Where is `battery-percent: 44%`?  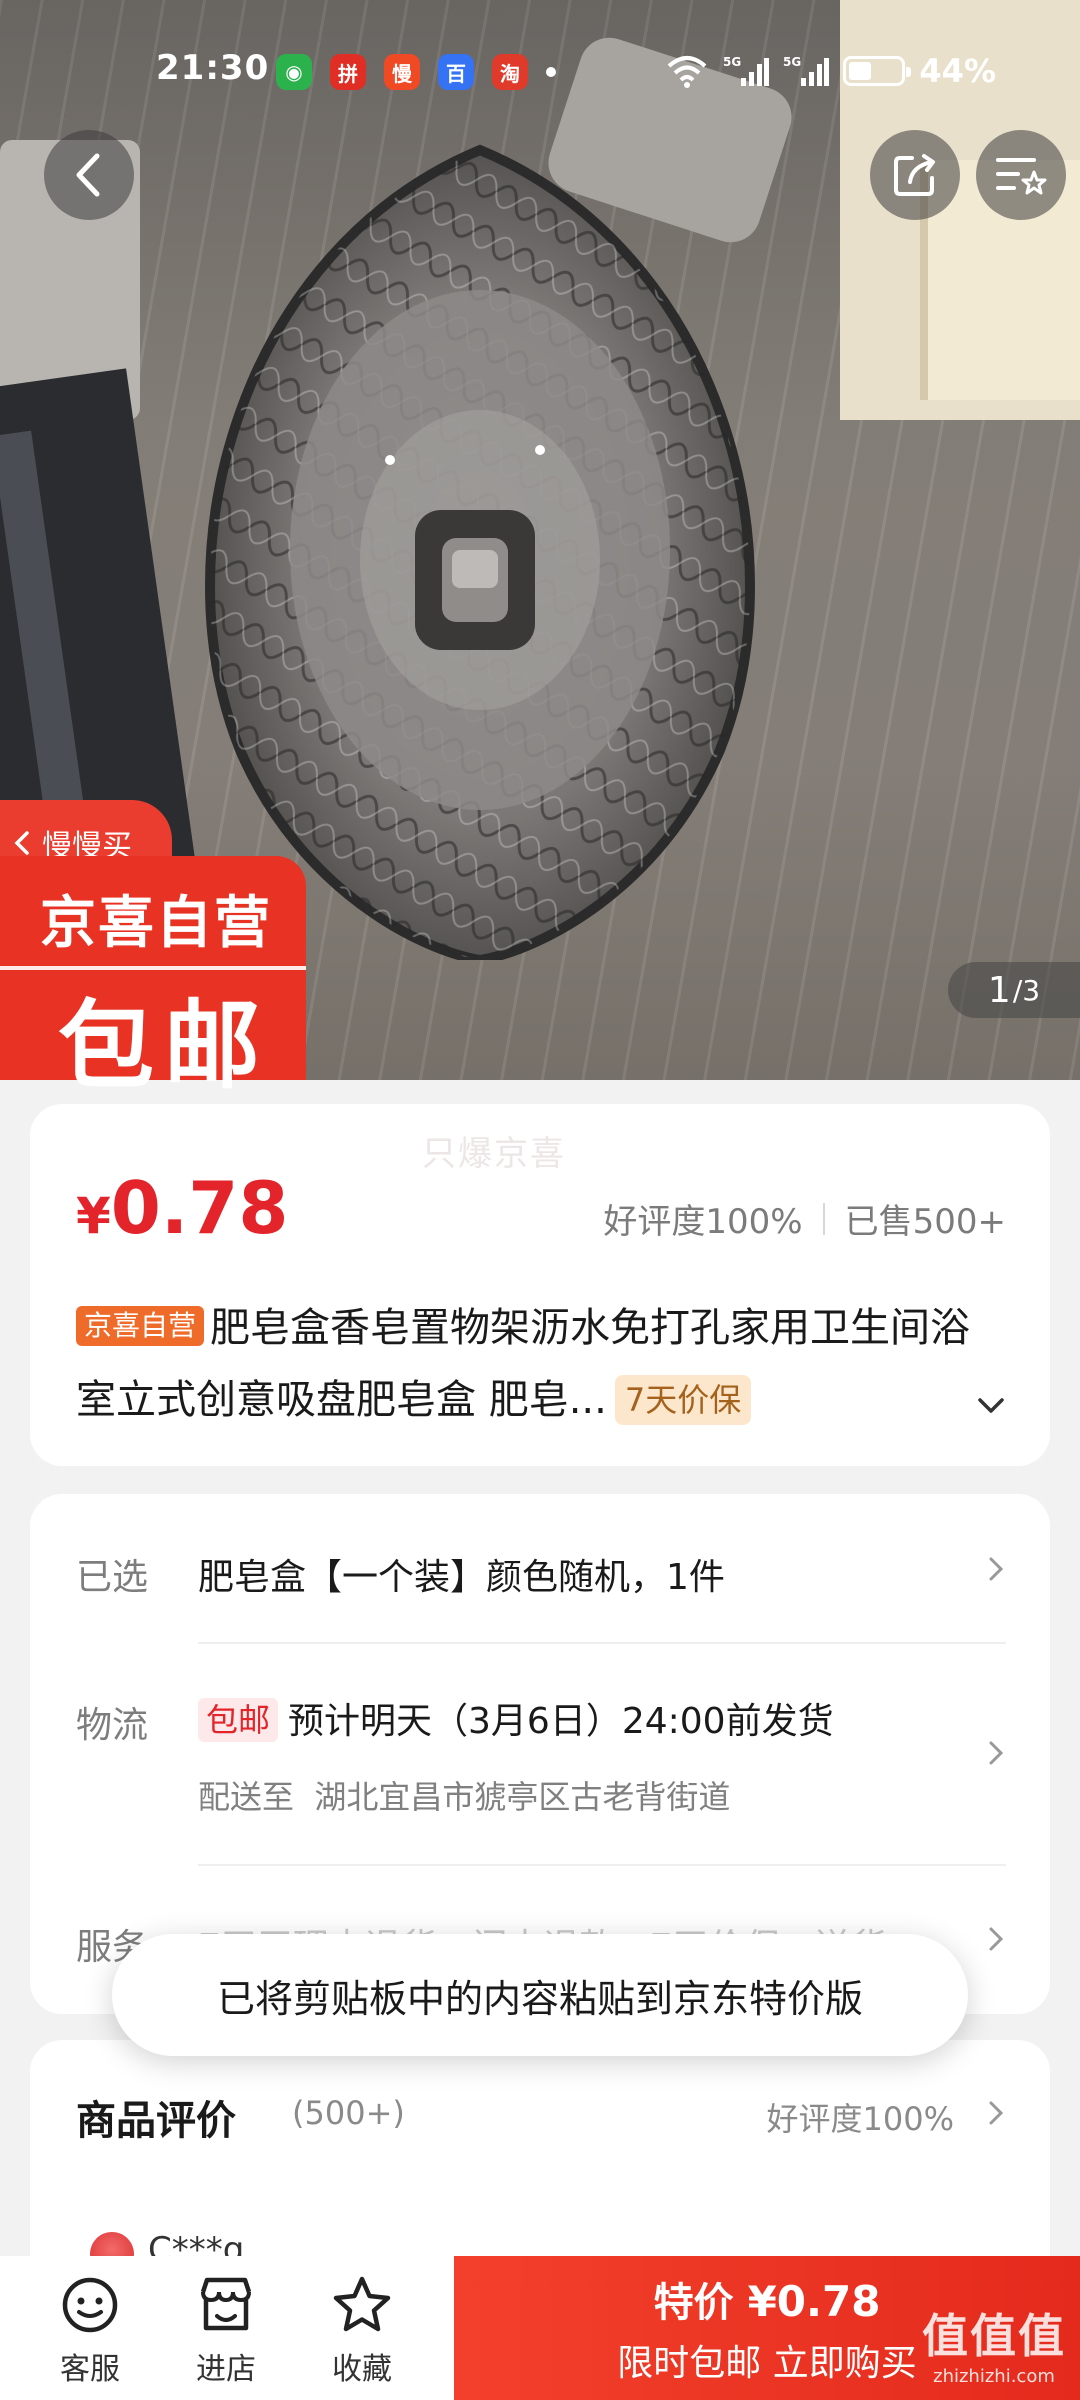 battery-percent: 44% is located at coordinates (957, 71).